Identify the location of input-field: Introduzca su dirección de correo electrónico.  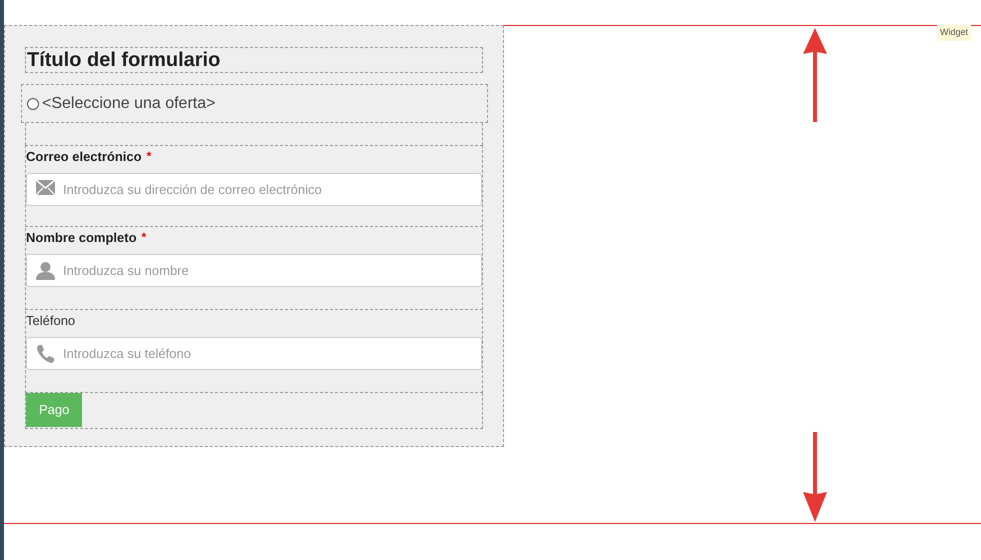
(254, 189).